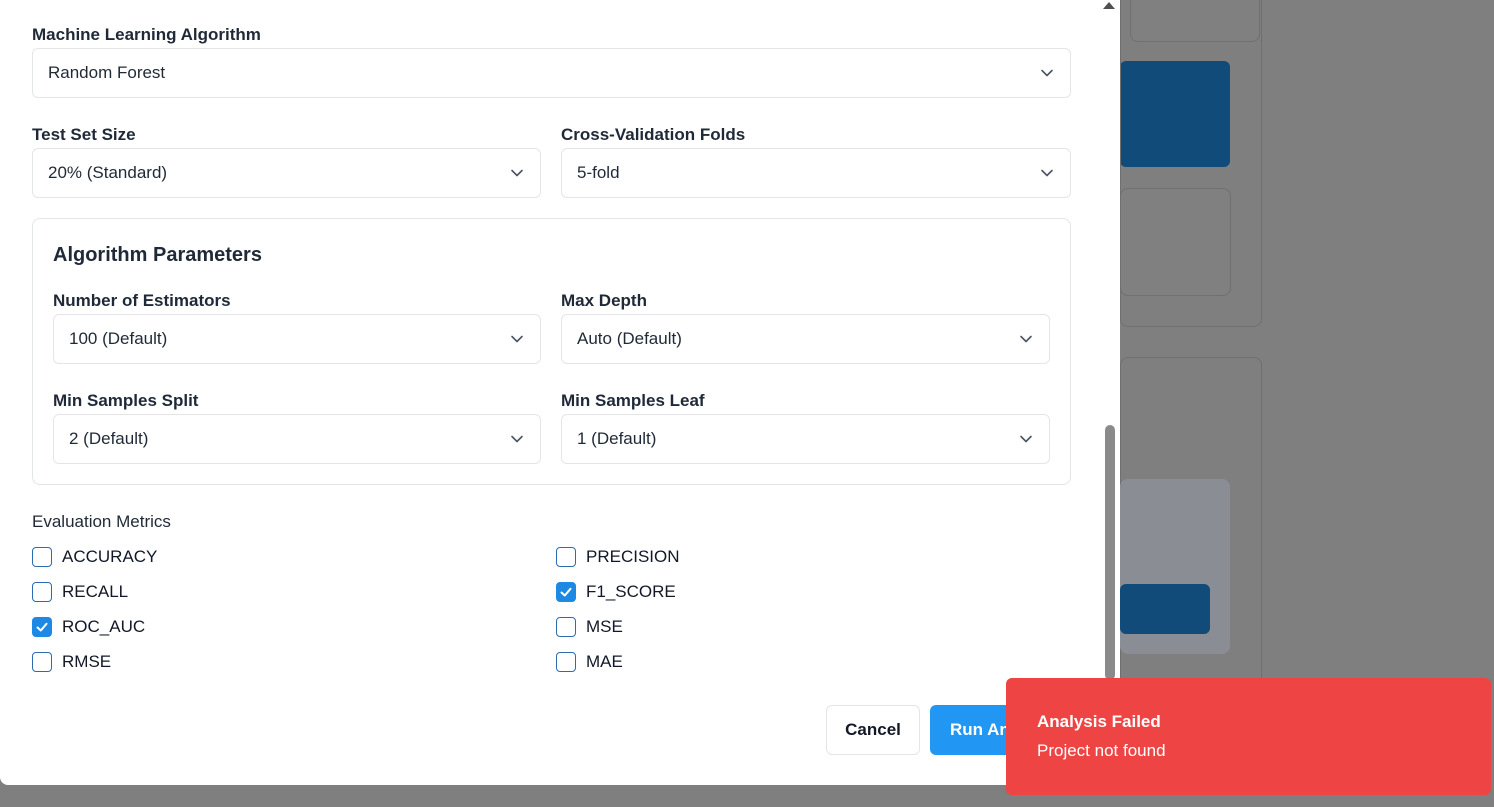  I want to click on metric-checkbox-row: RMSE, so click(71, 662).